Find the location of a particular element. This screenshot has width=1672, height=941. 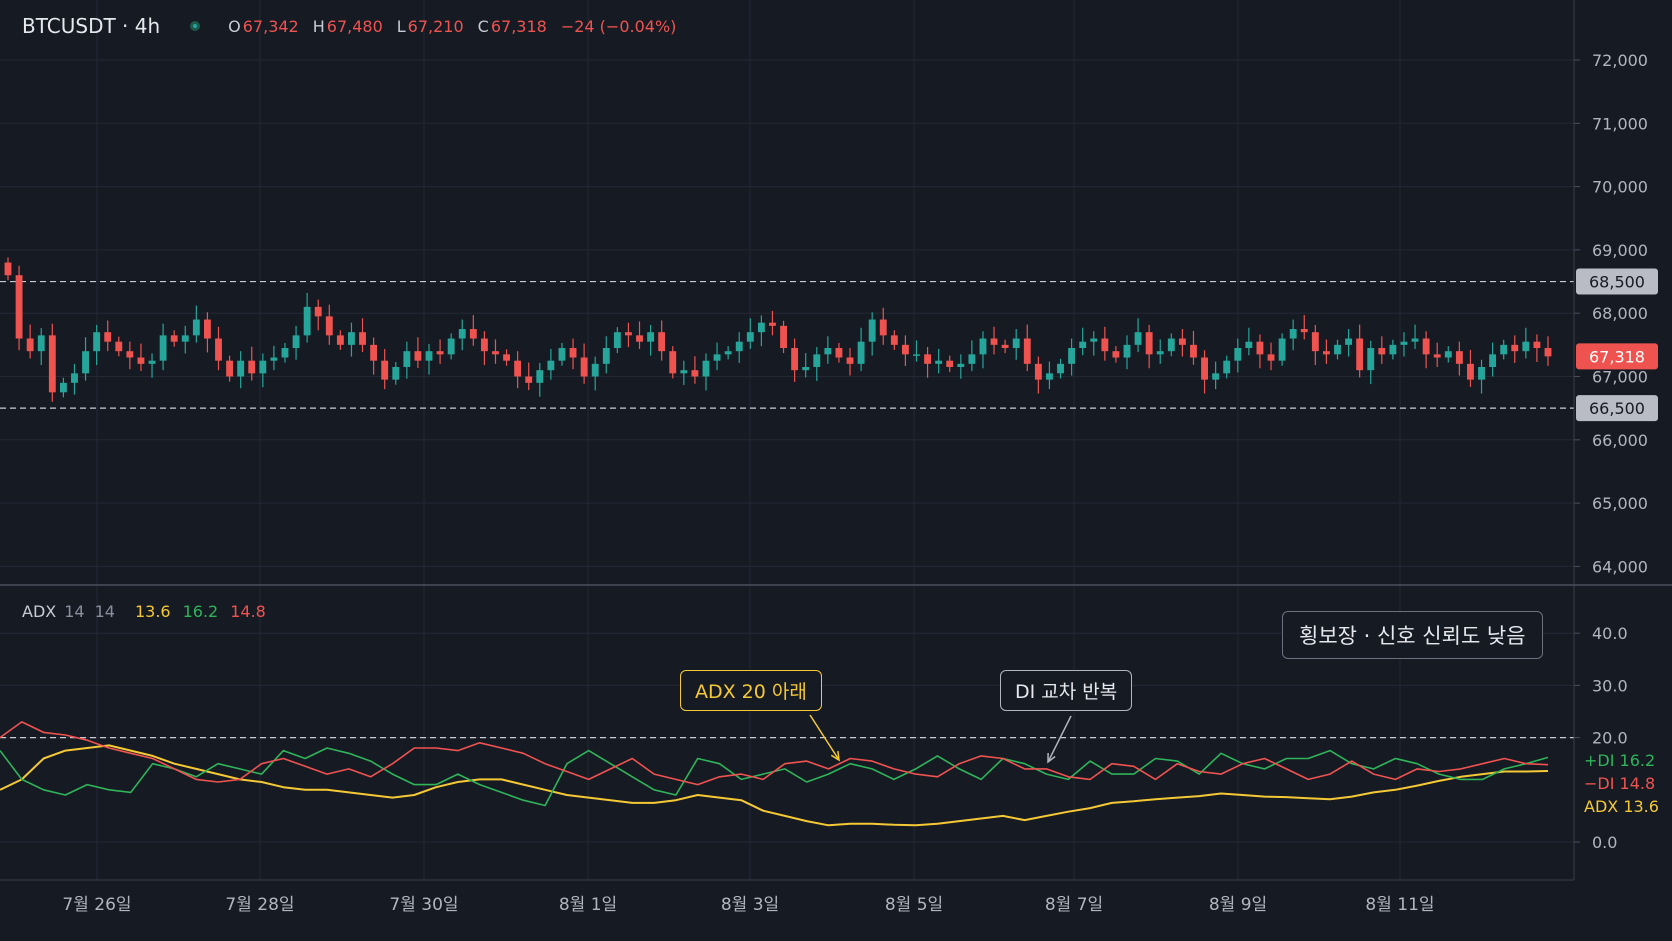

candlesticks is located at coordinates (778, 329).